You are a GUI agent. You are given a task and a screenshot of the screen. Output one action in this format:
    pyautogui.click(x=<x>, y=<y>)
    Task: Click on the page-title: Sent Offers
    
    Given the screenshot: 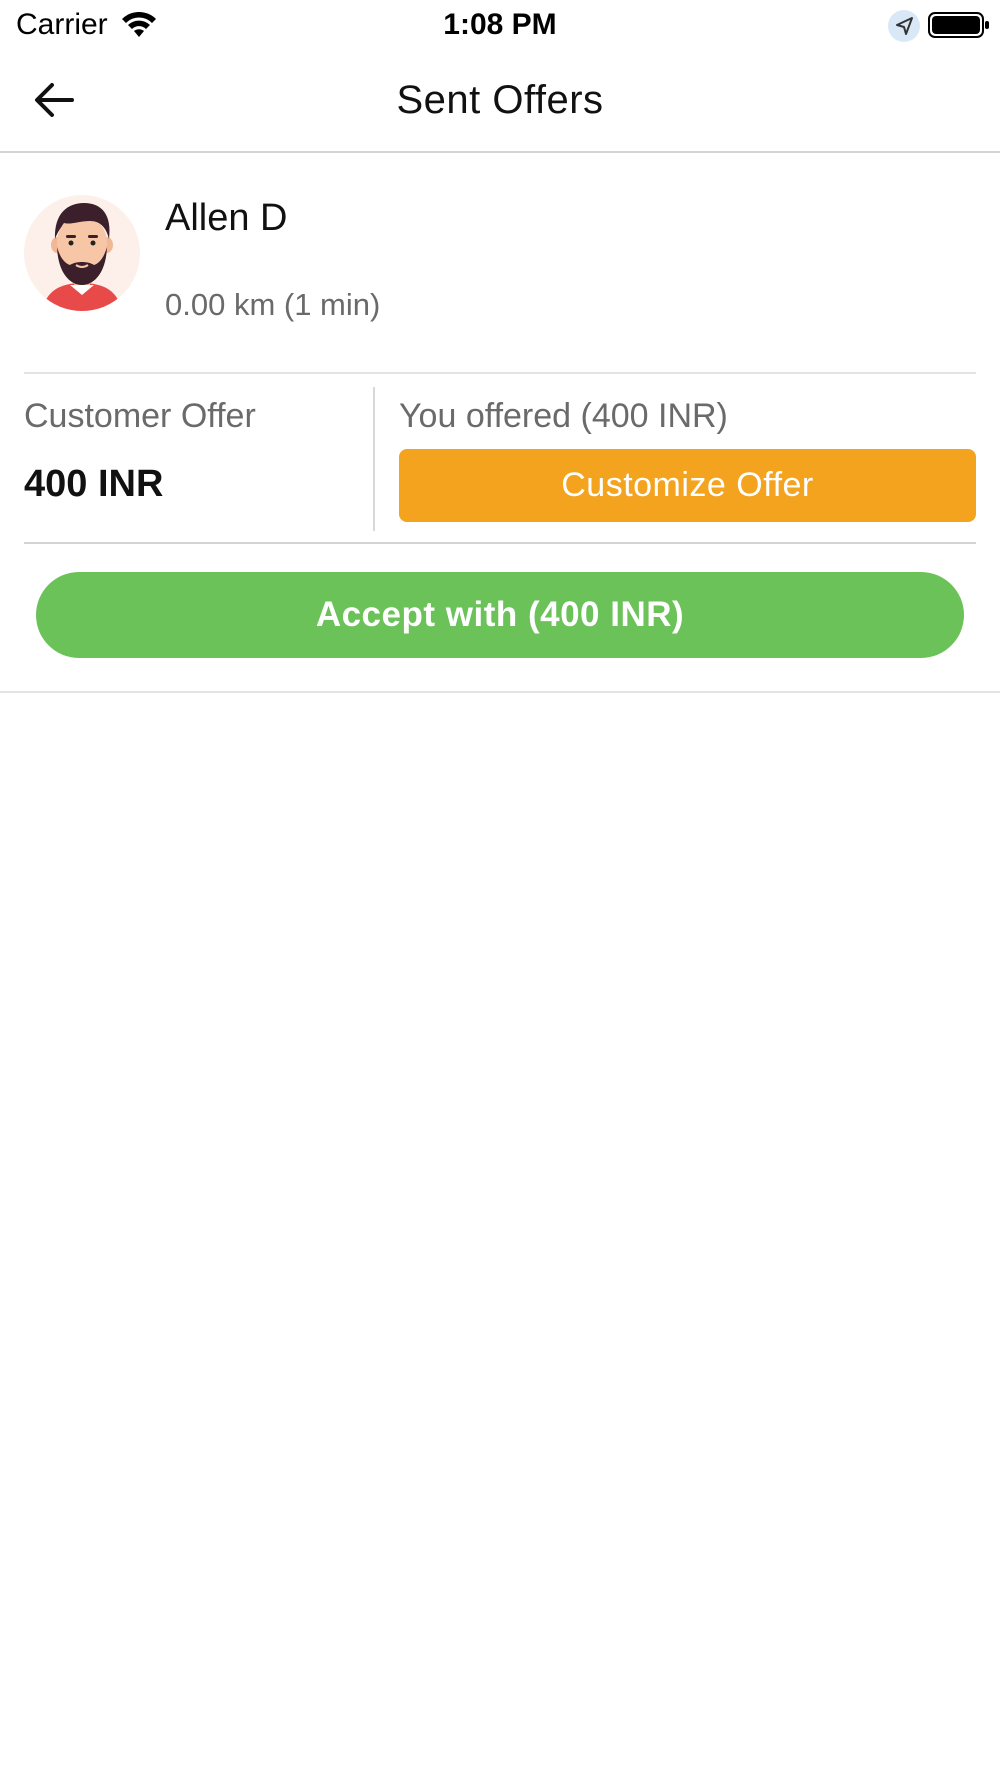 What is the action you would take?
    pyautogui.click(x=500, y=100)
    